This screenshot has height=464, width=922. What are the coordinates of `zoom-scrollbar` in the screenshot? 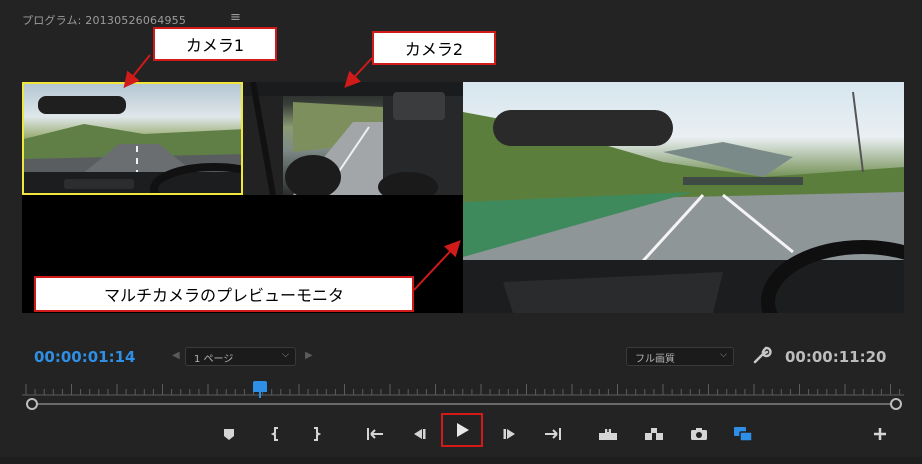 It's located at (464, 404).